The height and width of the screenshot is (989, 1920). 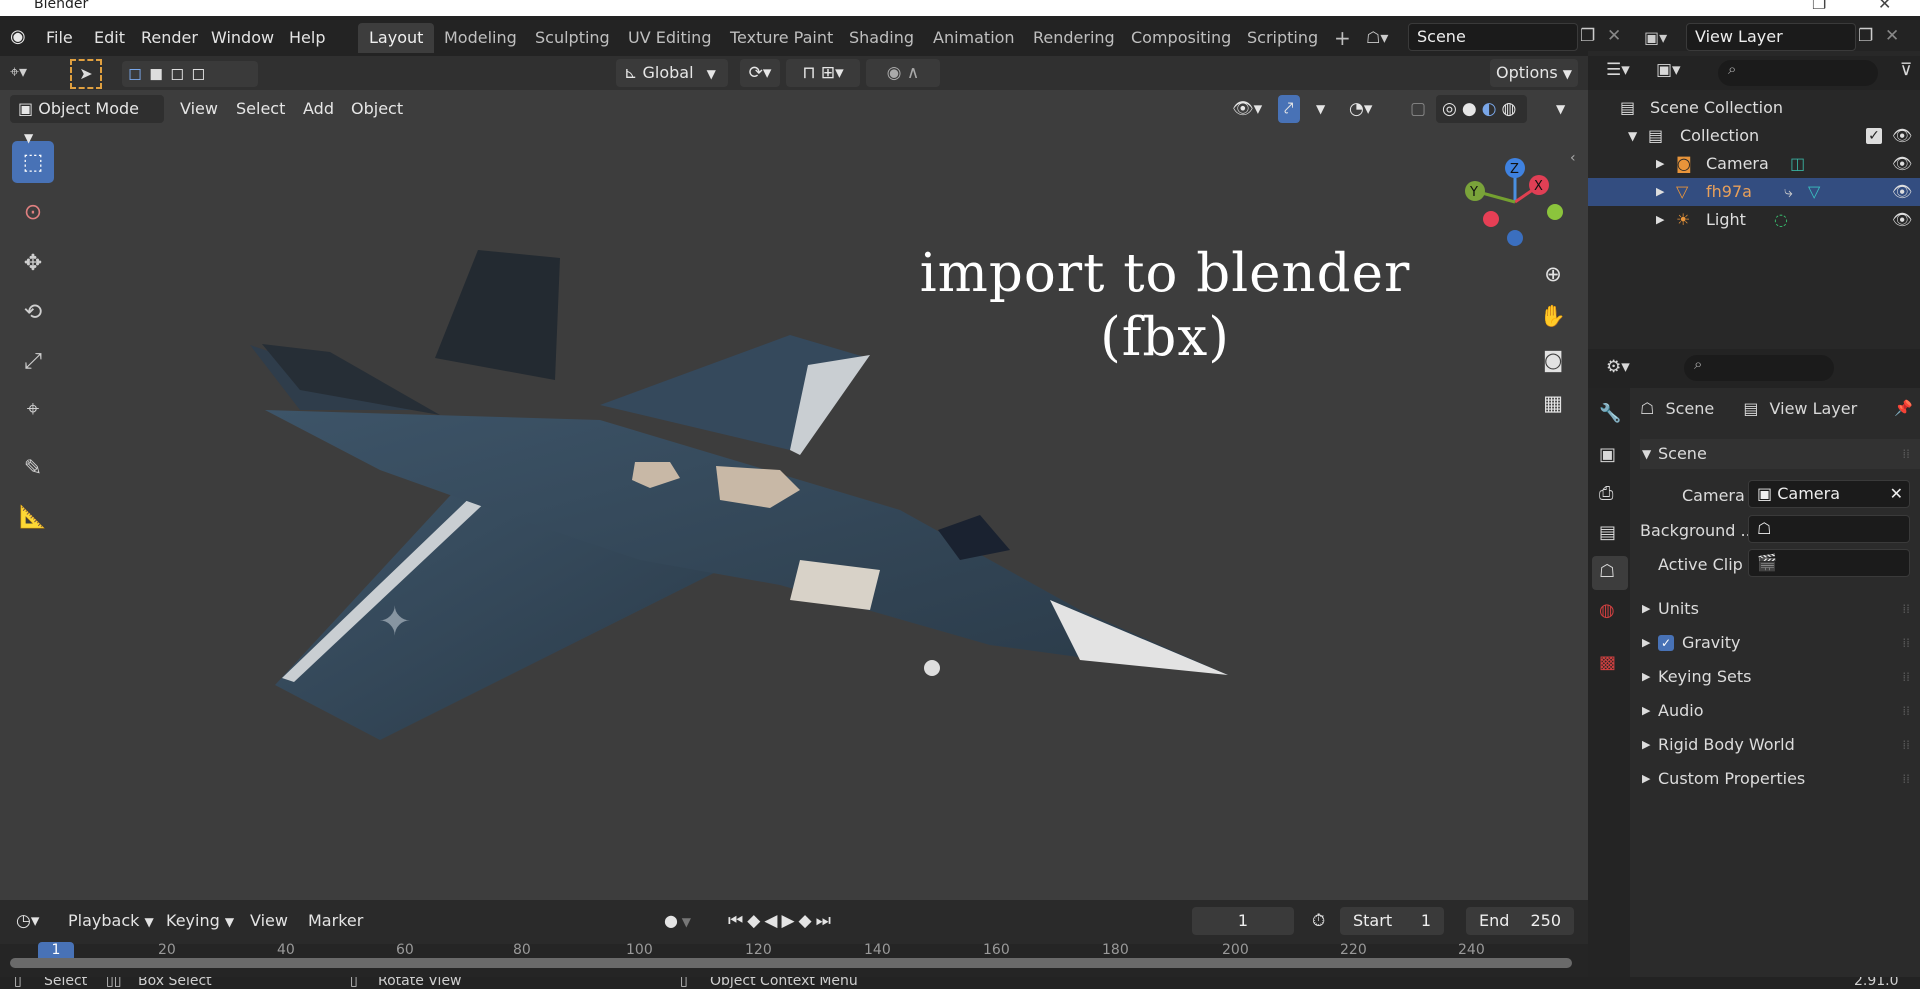 What do you see at coordinates (1342, 38) in the screenshot?
I see `add-workspace-icon: +` at bounding box center [1342, 38].